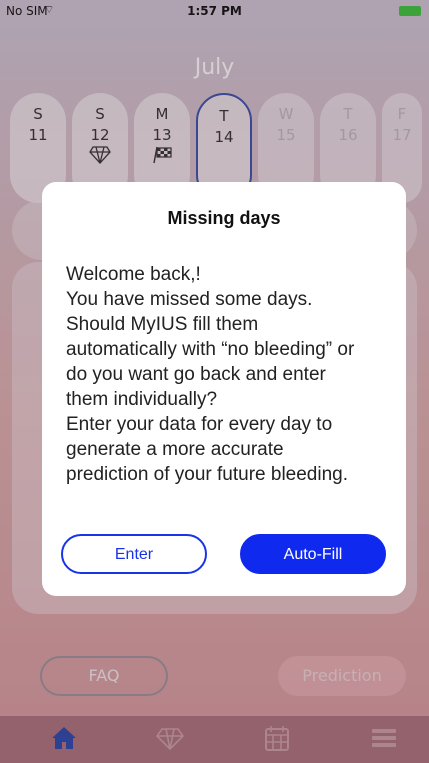 This screenshot has height=763, width=429. Describe the element at coordinates (189, 299) in the screenshot. I see `message-line: You have missed some days.` at that location.